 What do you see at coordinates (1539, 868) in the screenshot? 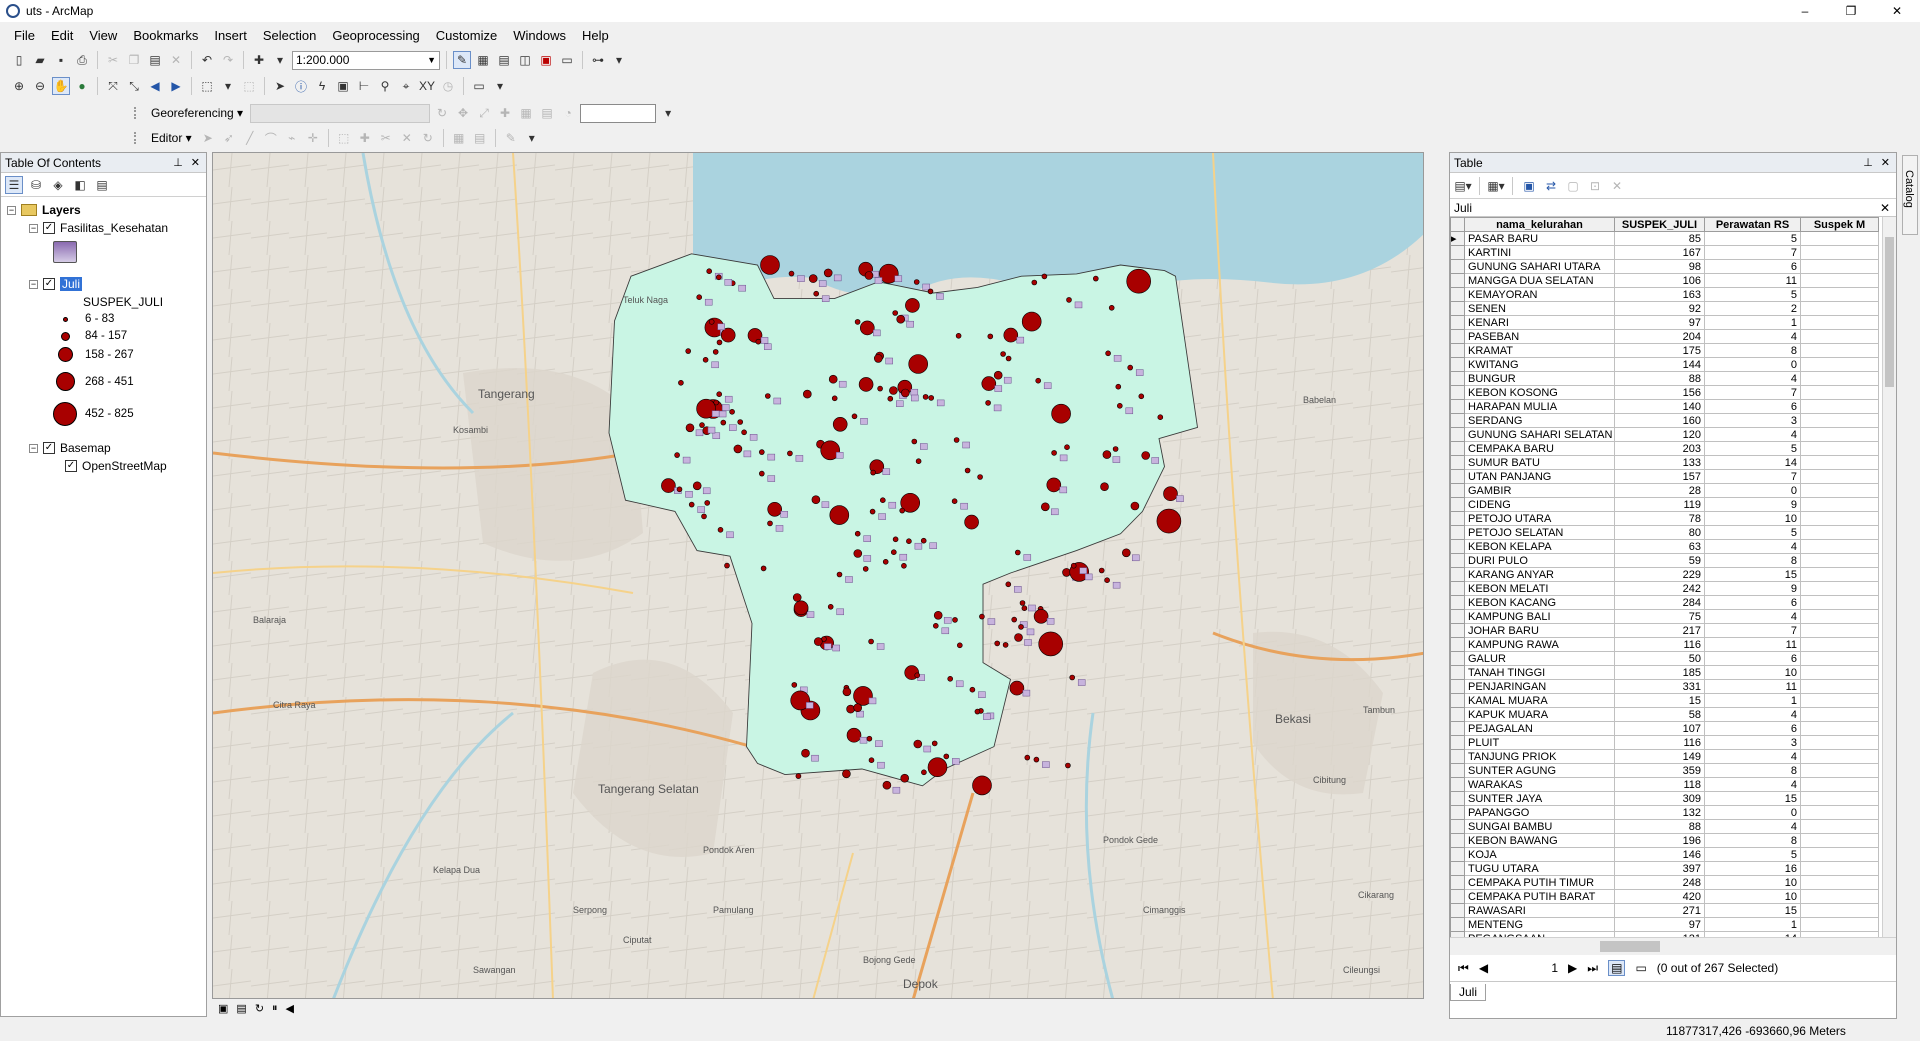
I see `cell-nama-kelurahan: TUGU UTARA` at bounding box center [1539, 868].